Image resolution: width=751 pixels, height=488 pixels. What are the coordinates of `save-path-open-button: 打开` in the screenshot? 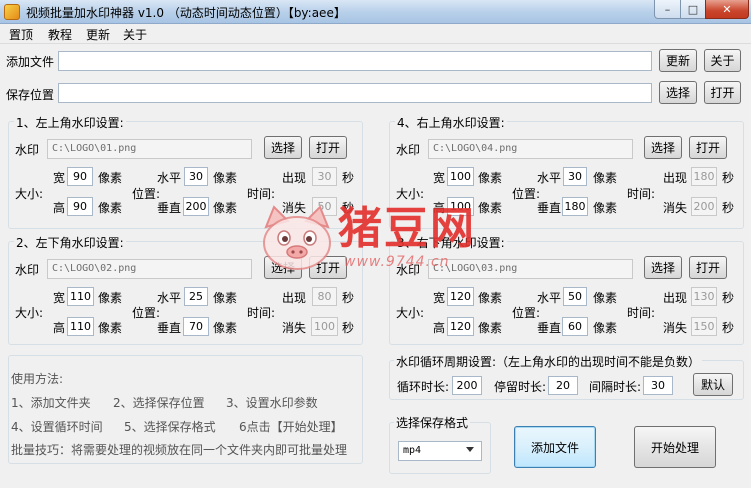 It's located at (722, 92).